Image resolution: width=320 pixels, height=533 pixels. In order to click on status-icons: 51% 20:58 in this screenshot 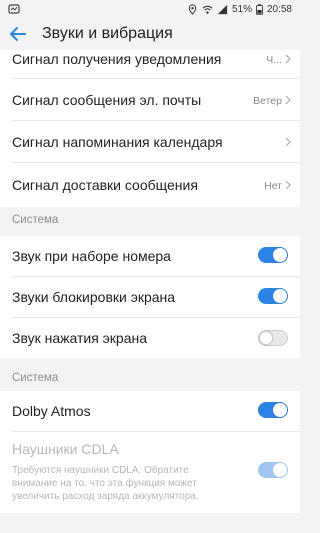, I will do `click(239, 9)`.